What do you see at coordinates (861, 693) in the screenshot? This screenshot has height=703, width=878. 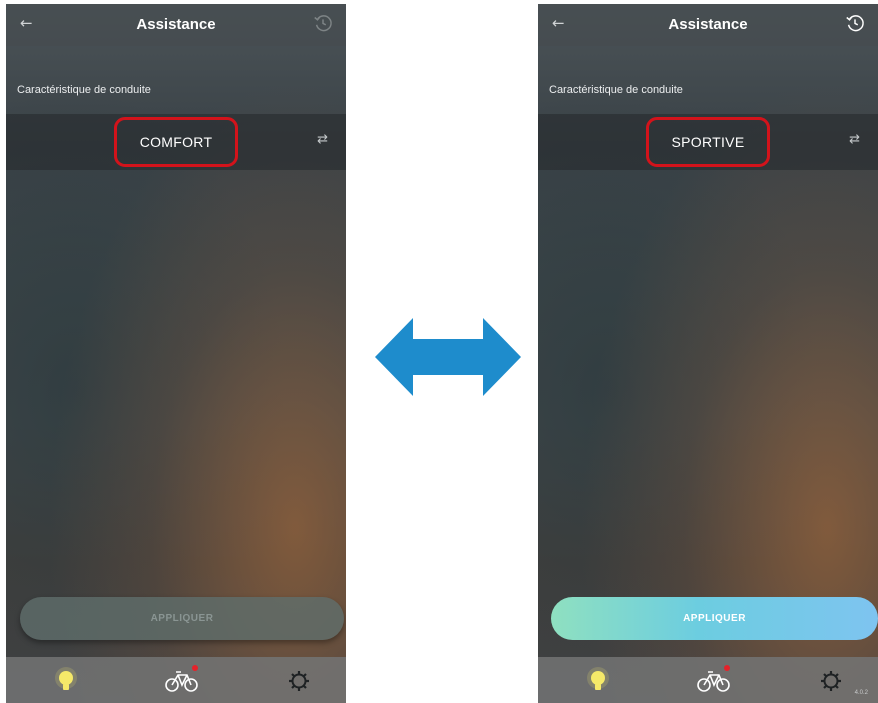 I see `version-label: 4.0.2` at bounding box center [861, 693].